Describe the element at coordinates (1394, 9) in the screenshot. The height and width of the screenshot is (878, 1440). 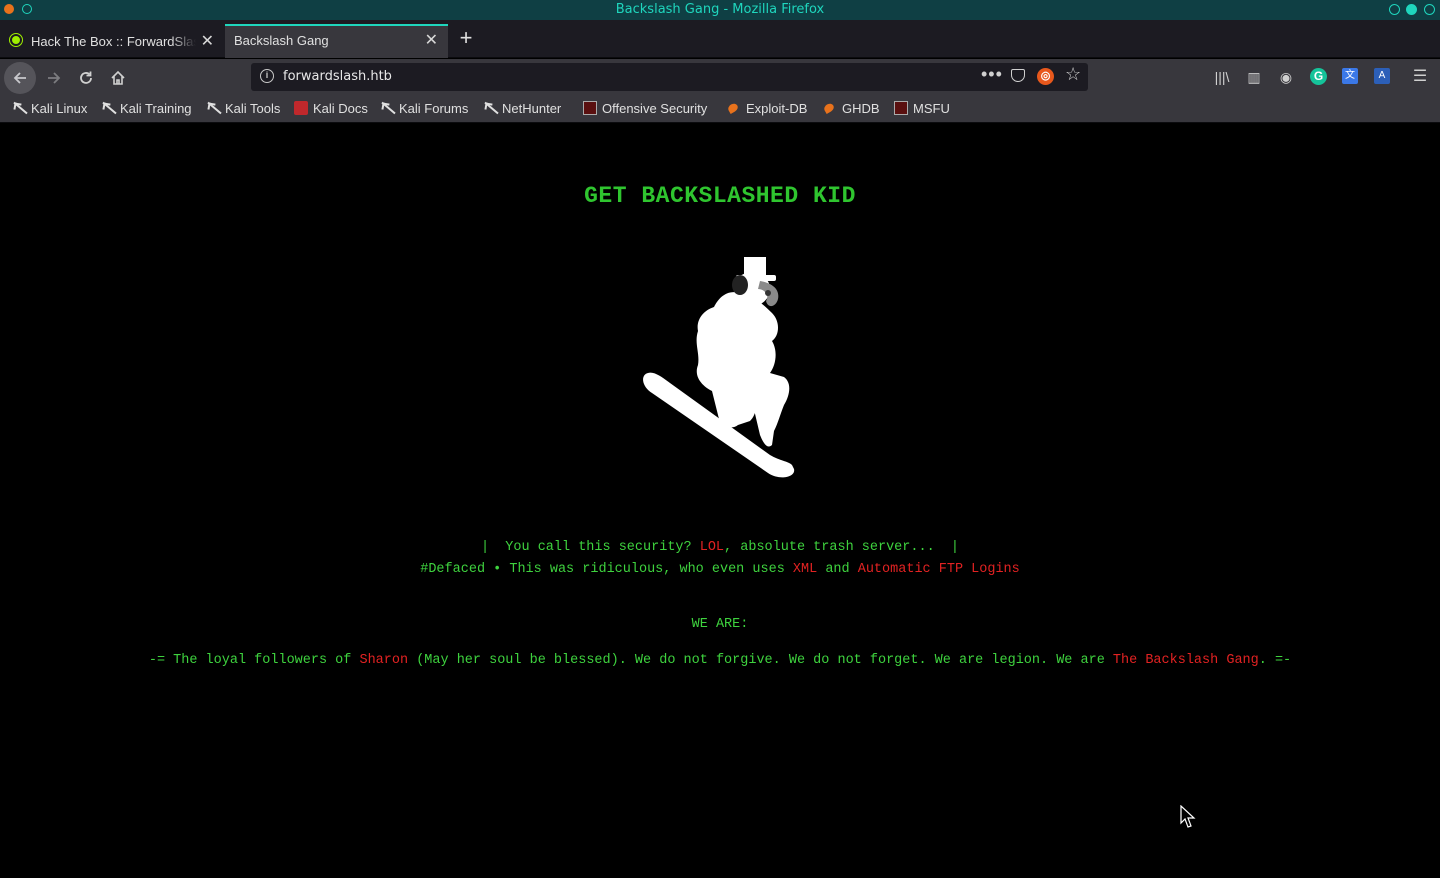
I see `minimize-window-icon` at that location.